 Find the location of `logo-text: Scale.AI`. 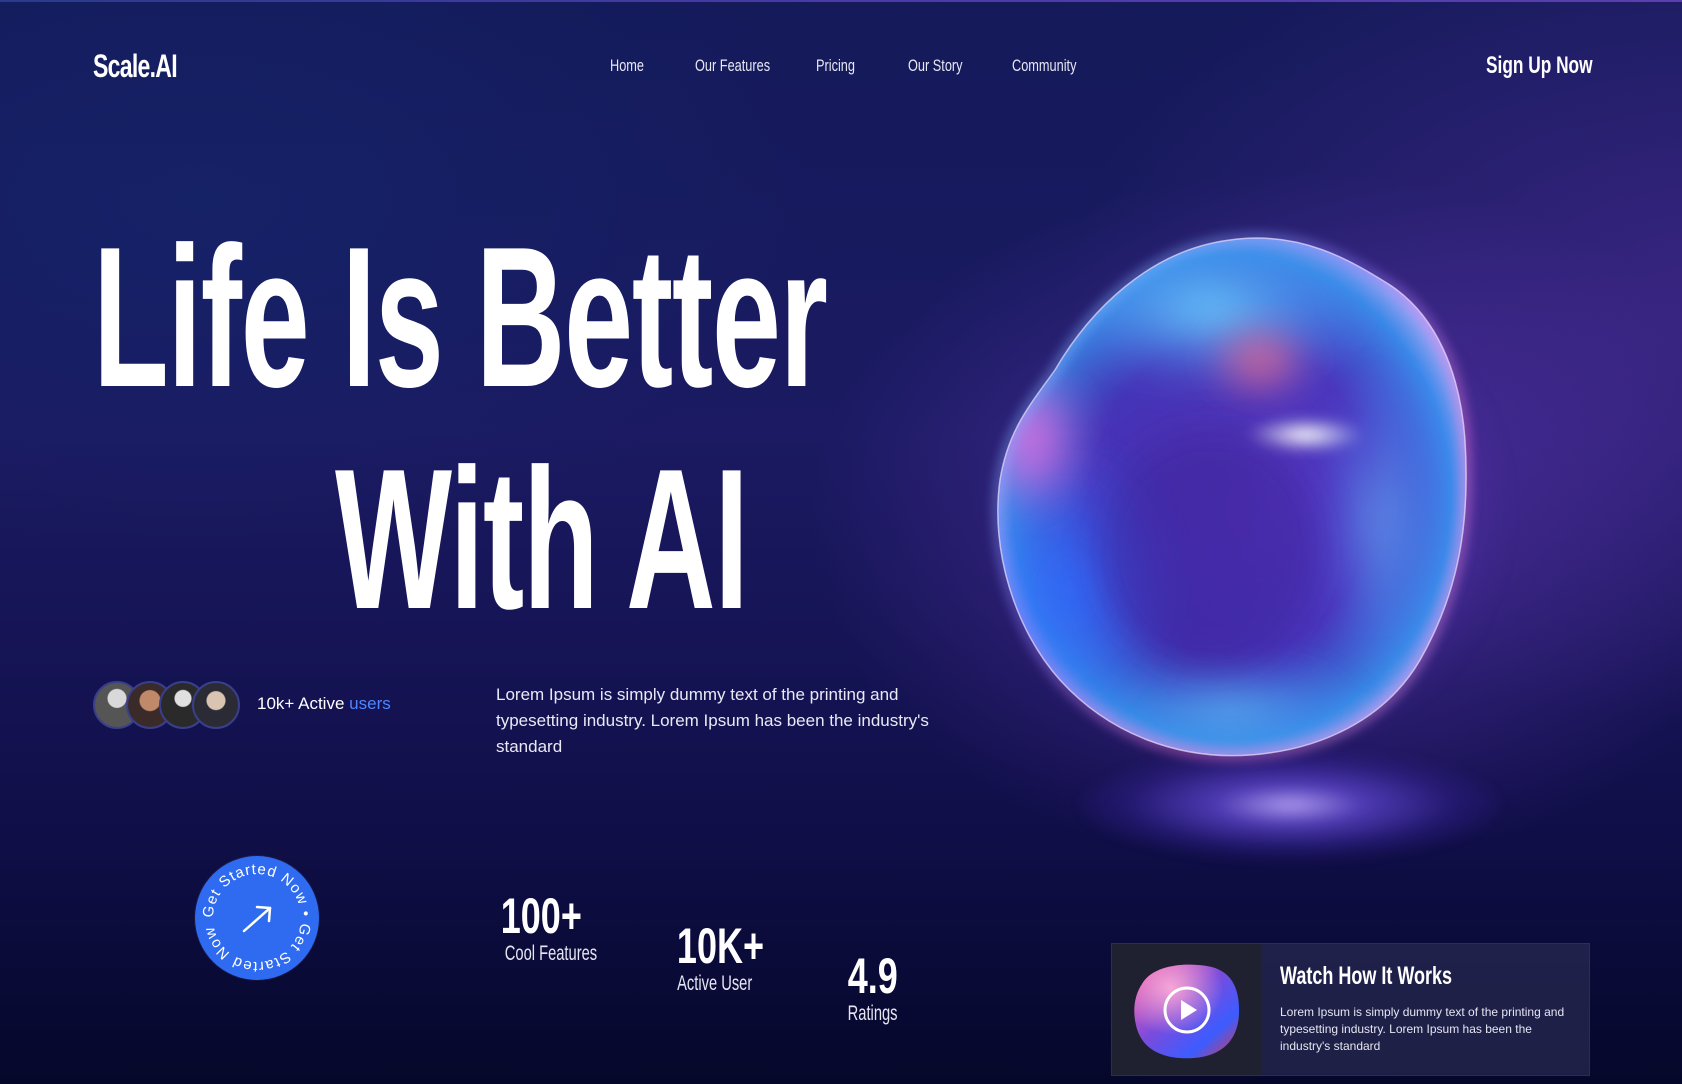

logo-text: Scale.AI is located at coordinates (135, 66).